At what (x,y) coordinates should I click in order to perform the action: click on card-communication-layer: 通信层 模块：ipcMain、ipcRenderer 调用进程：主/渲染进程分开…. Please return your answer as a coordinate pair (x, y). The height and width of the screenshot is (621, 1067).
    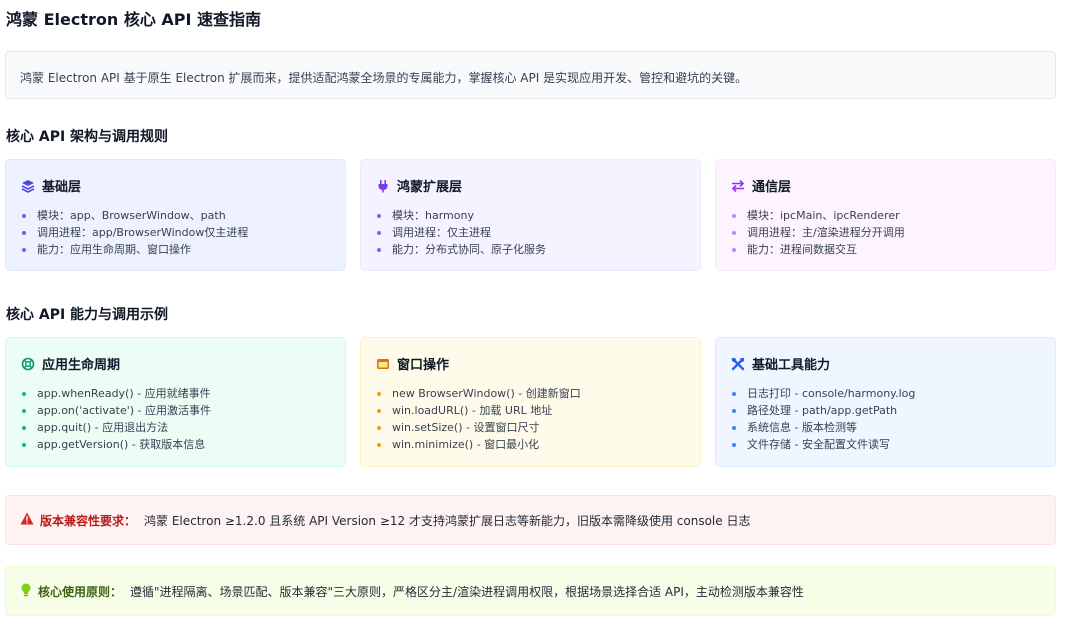
    Looking at the image, I should click on (885, 215).